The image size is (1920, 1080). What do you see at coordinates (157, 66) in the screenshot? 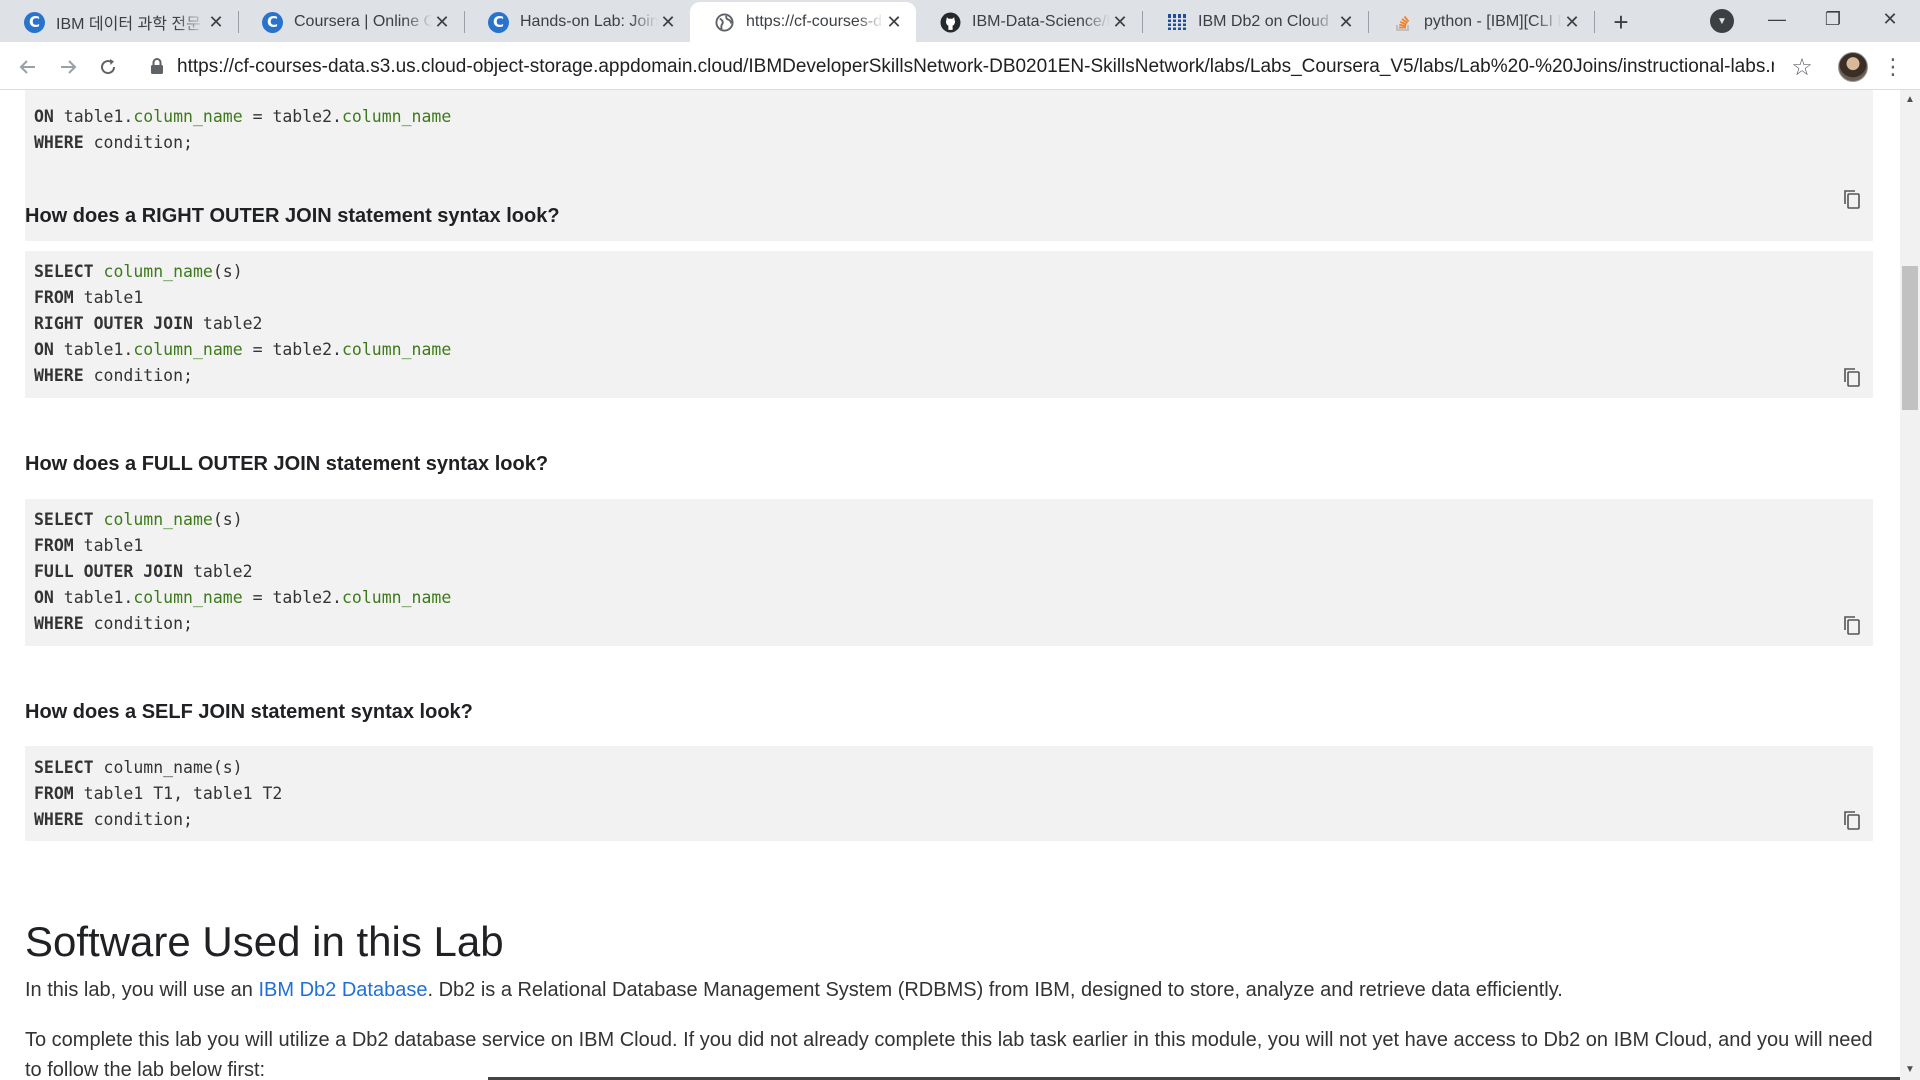
I see `lock-icon` at bounding box center [157, 66].